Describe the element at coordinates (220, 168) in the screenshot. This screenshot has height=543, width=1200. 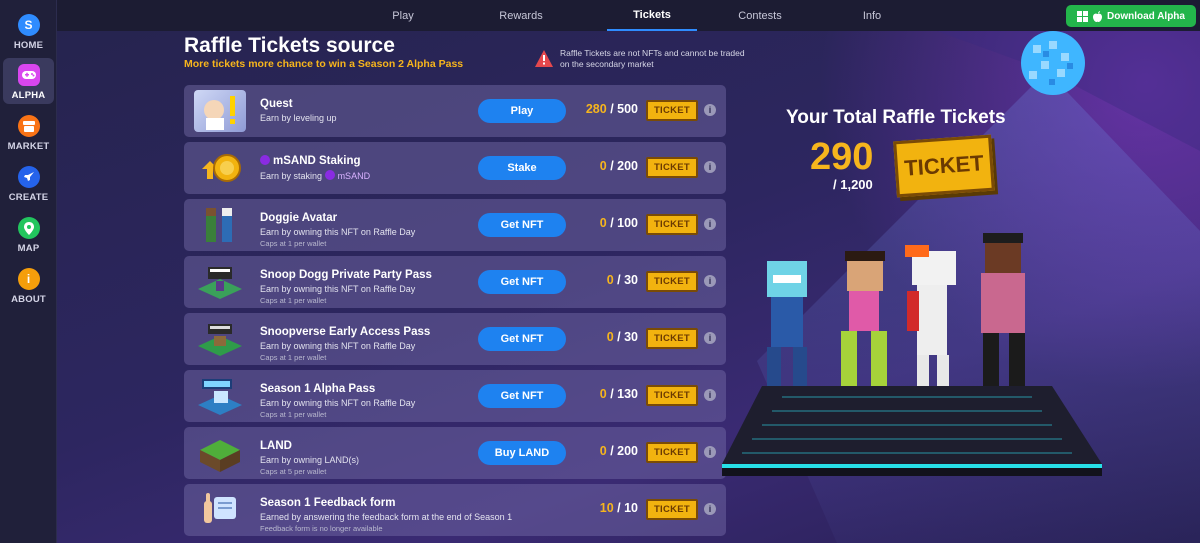
I see `msand-staking-thumbnail` at that location.